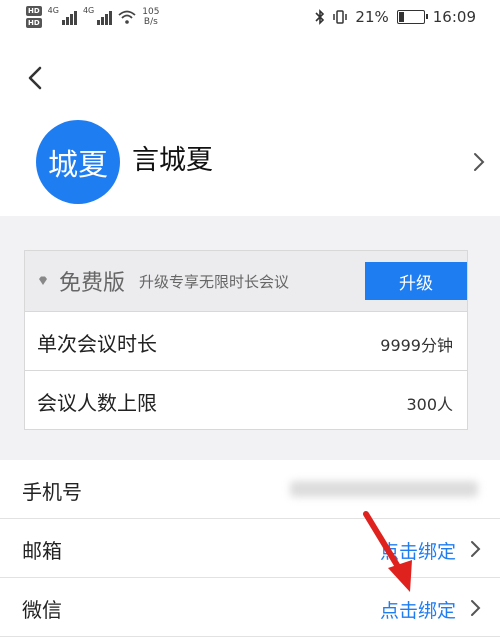 Image resolution: width=500 pixels, height=644 pixels. I want to click on upgrade-button: 升级, so click(416, 281).